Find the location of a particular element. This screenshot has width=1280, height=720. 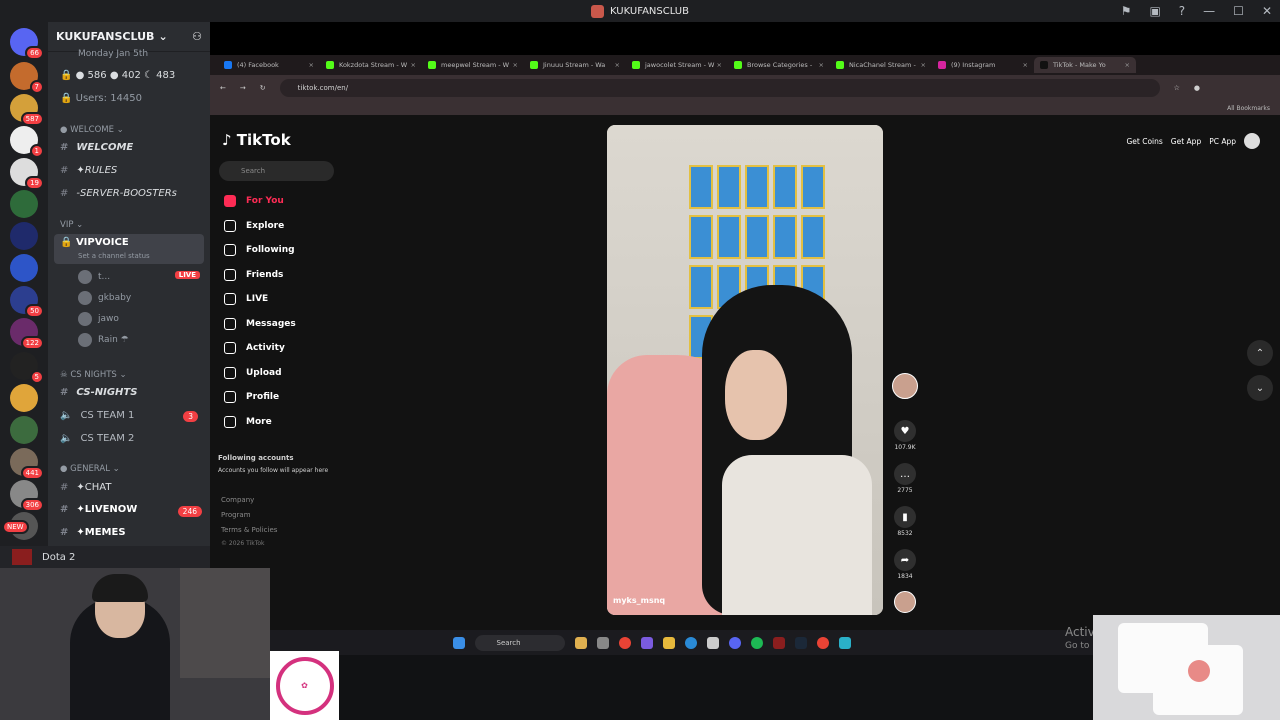

browser-tab: TikTok - Make Yo × is located at coordinates (1085, 65).